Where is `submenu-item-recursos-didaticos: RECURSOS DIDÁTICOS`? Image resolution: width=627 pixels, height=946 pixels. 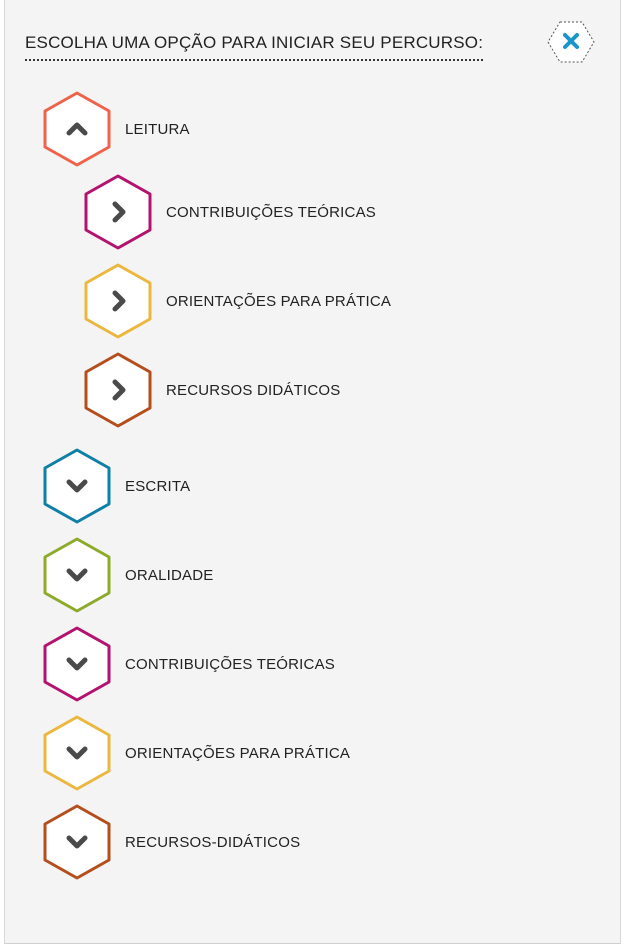
submenu-item-recursos-didaticos: RECURSOS DIDÁTICOS is located at coordinates (211, 390).